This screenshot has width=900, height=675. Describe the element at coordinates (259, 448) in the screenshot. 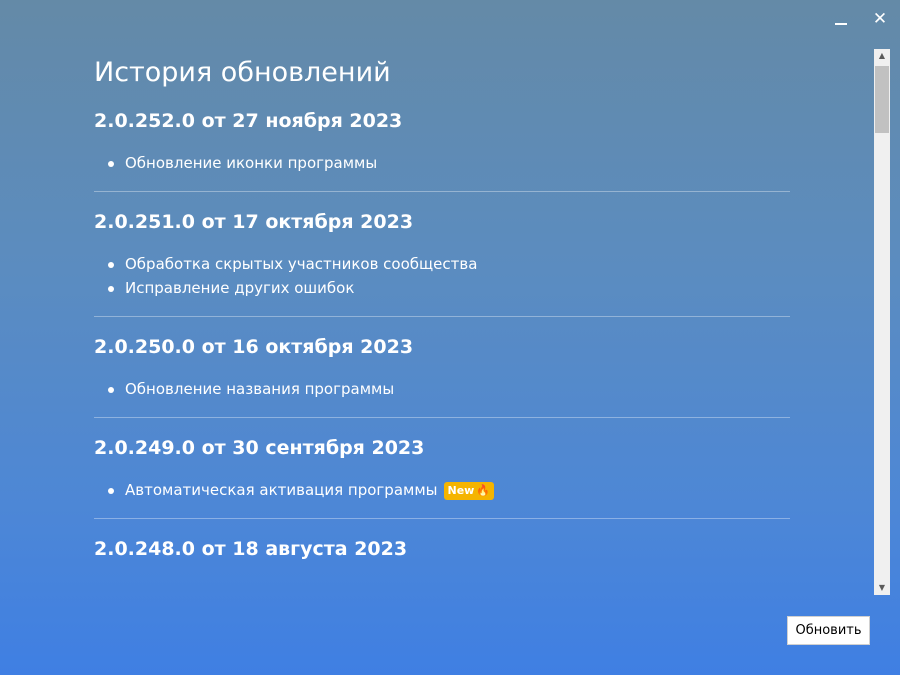

I see `release-version: 2.0.249.0 от 30 сентября 2023` at that location.